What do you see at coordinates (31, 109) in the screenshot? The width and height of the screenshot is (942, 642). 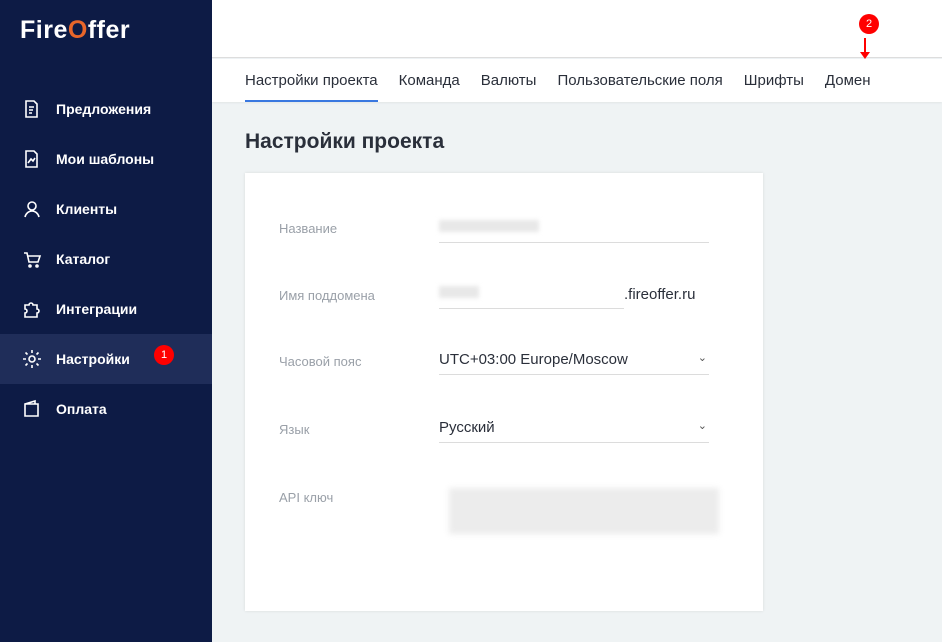 I see `document-dollar-icon` at bounding box center [31, 109].